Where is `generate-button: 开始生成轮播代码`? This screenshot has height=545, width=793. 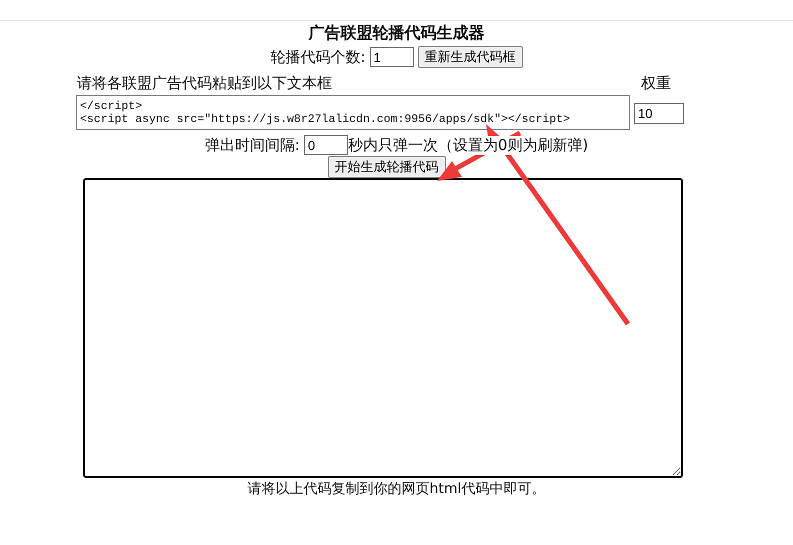
generate-button: 开始生成轮播代码 is located at coordinates (387, 167).